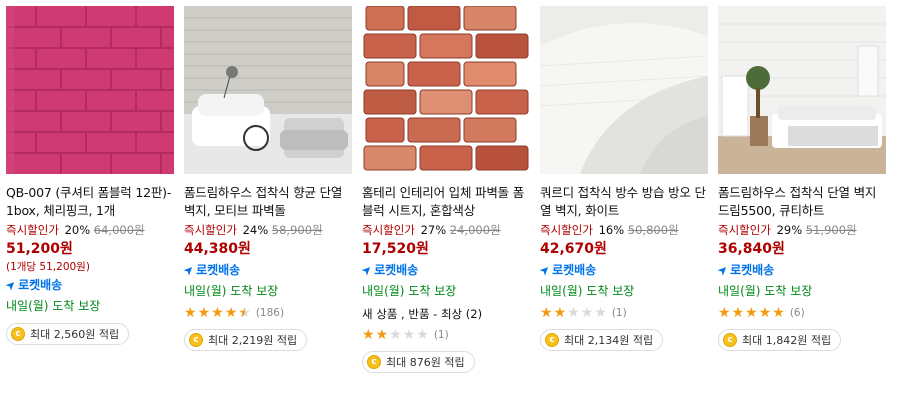 This screenshot has width=898, height=403. Describe the element at coordinates (255, 230) in the screenshot. I see `discount-rate: 24%` at that location.